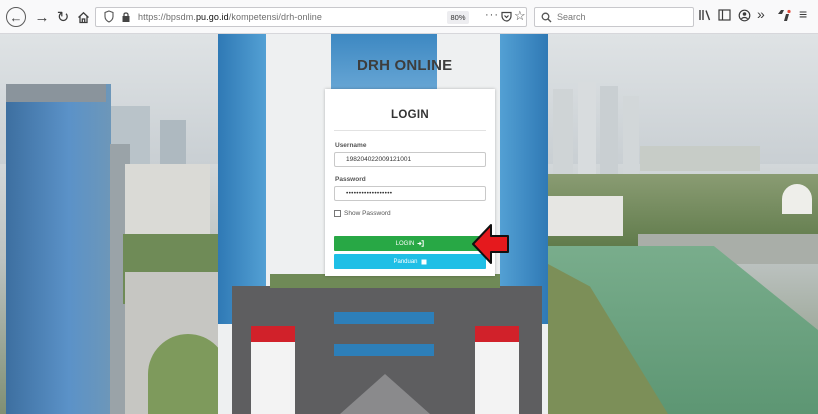 The width and height of the screenshot is (818, 414). Describe the element at coordinates (173, 143) in the screenshot. I see `distant-building` at that location.